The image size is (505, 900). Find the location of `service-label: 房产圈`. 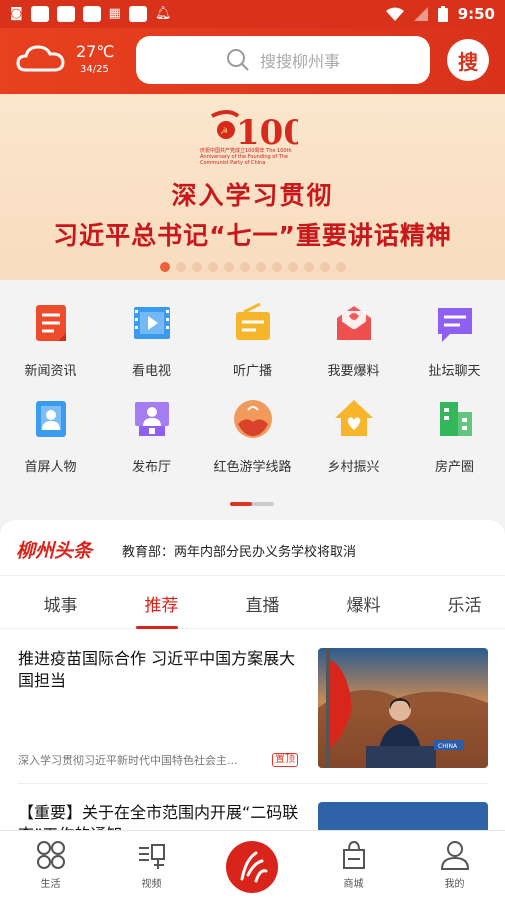

service-label: 房产圈 is located at coordinates (454, 467).